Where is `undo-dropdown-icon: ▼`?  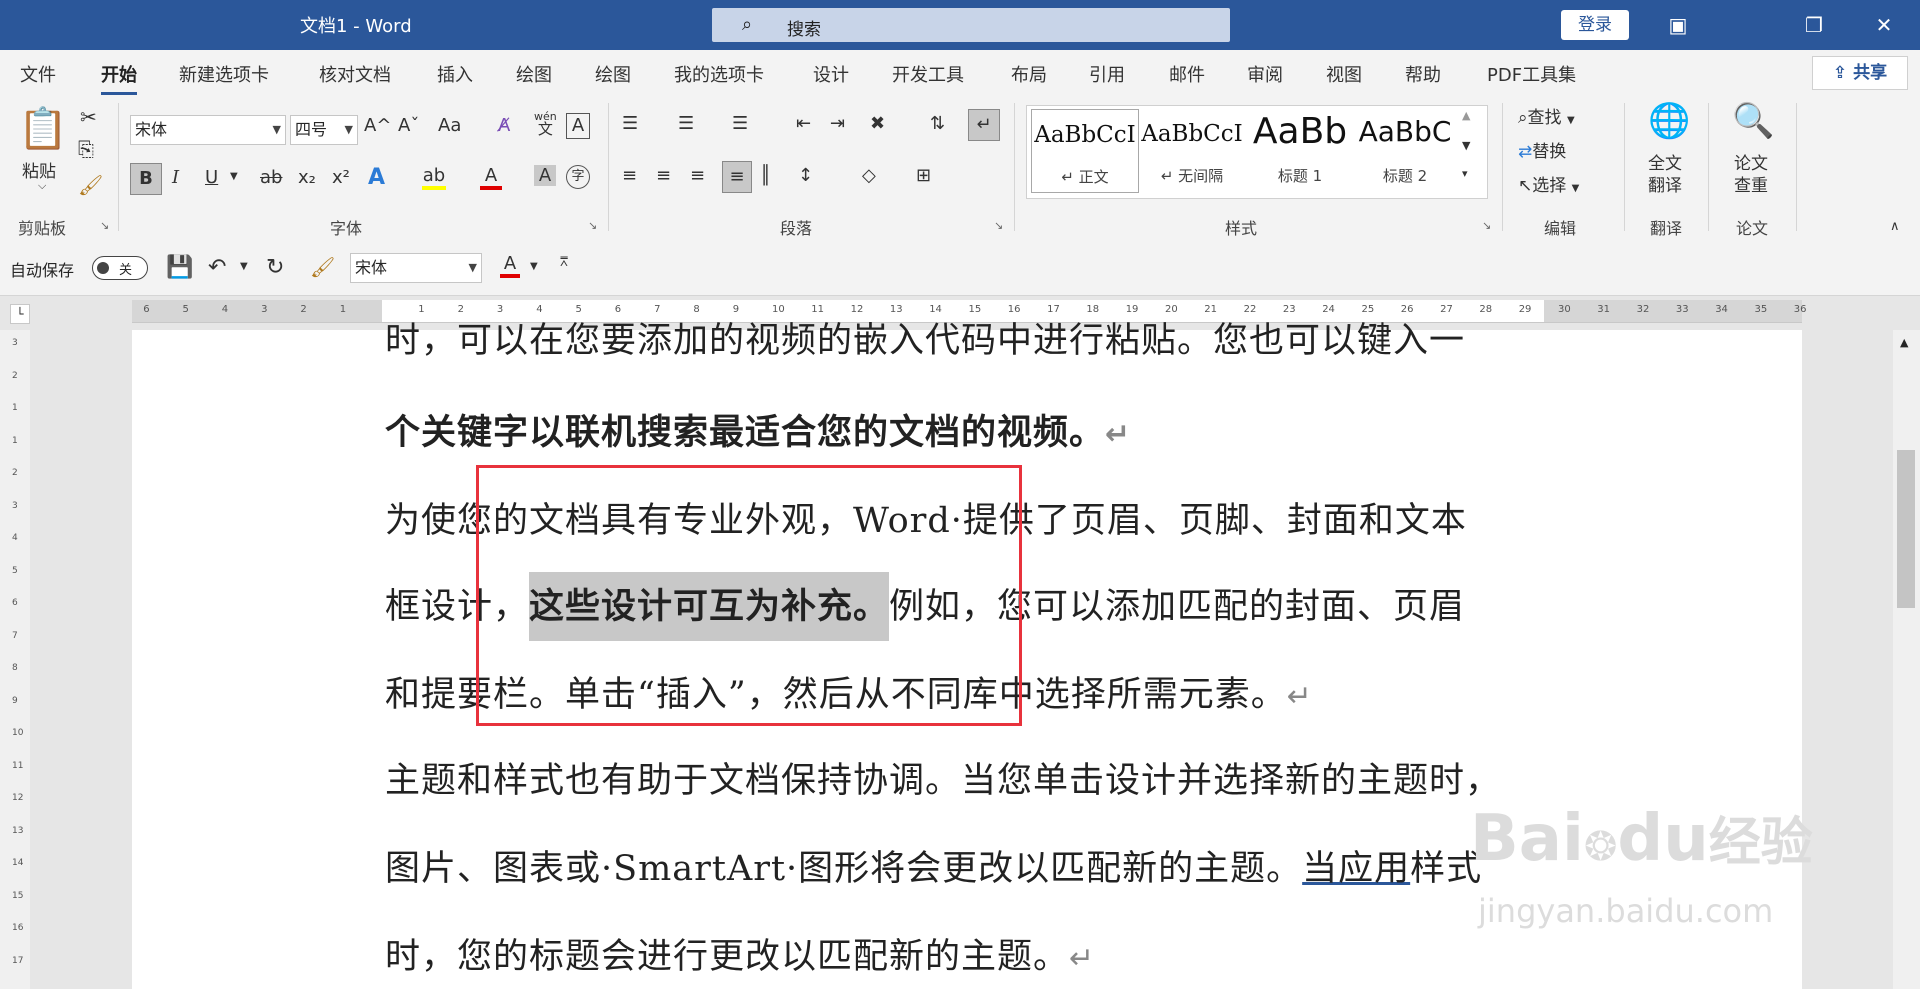 undo-dropdown-icon: ▼ is located at coordinates (244, 266).